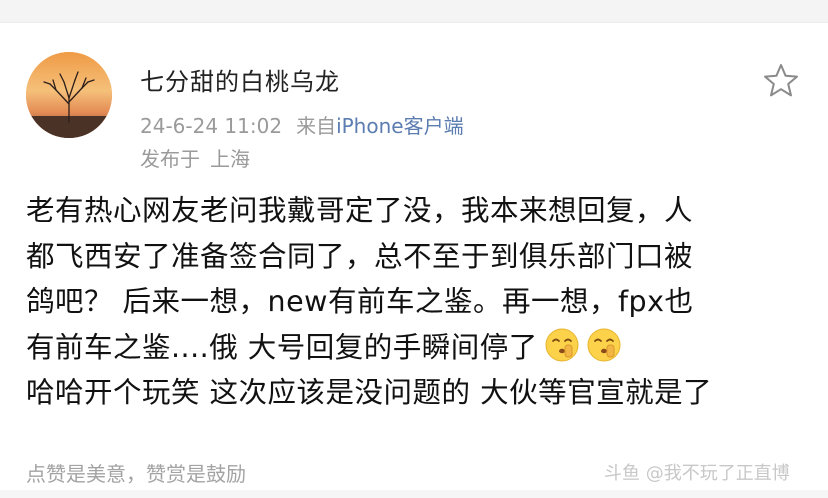 Image resolution: width=828 pixels, height=498 pixels. I want to click on location-city: 上海, so click(230, 159).